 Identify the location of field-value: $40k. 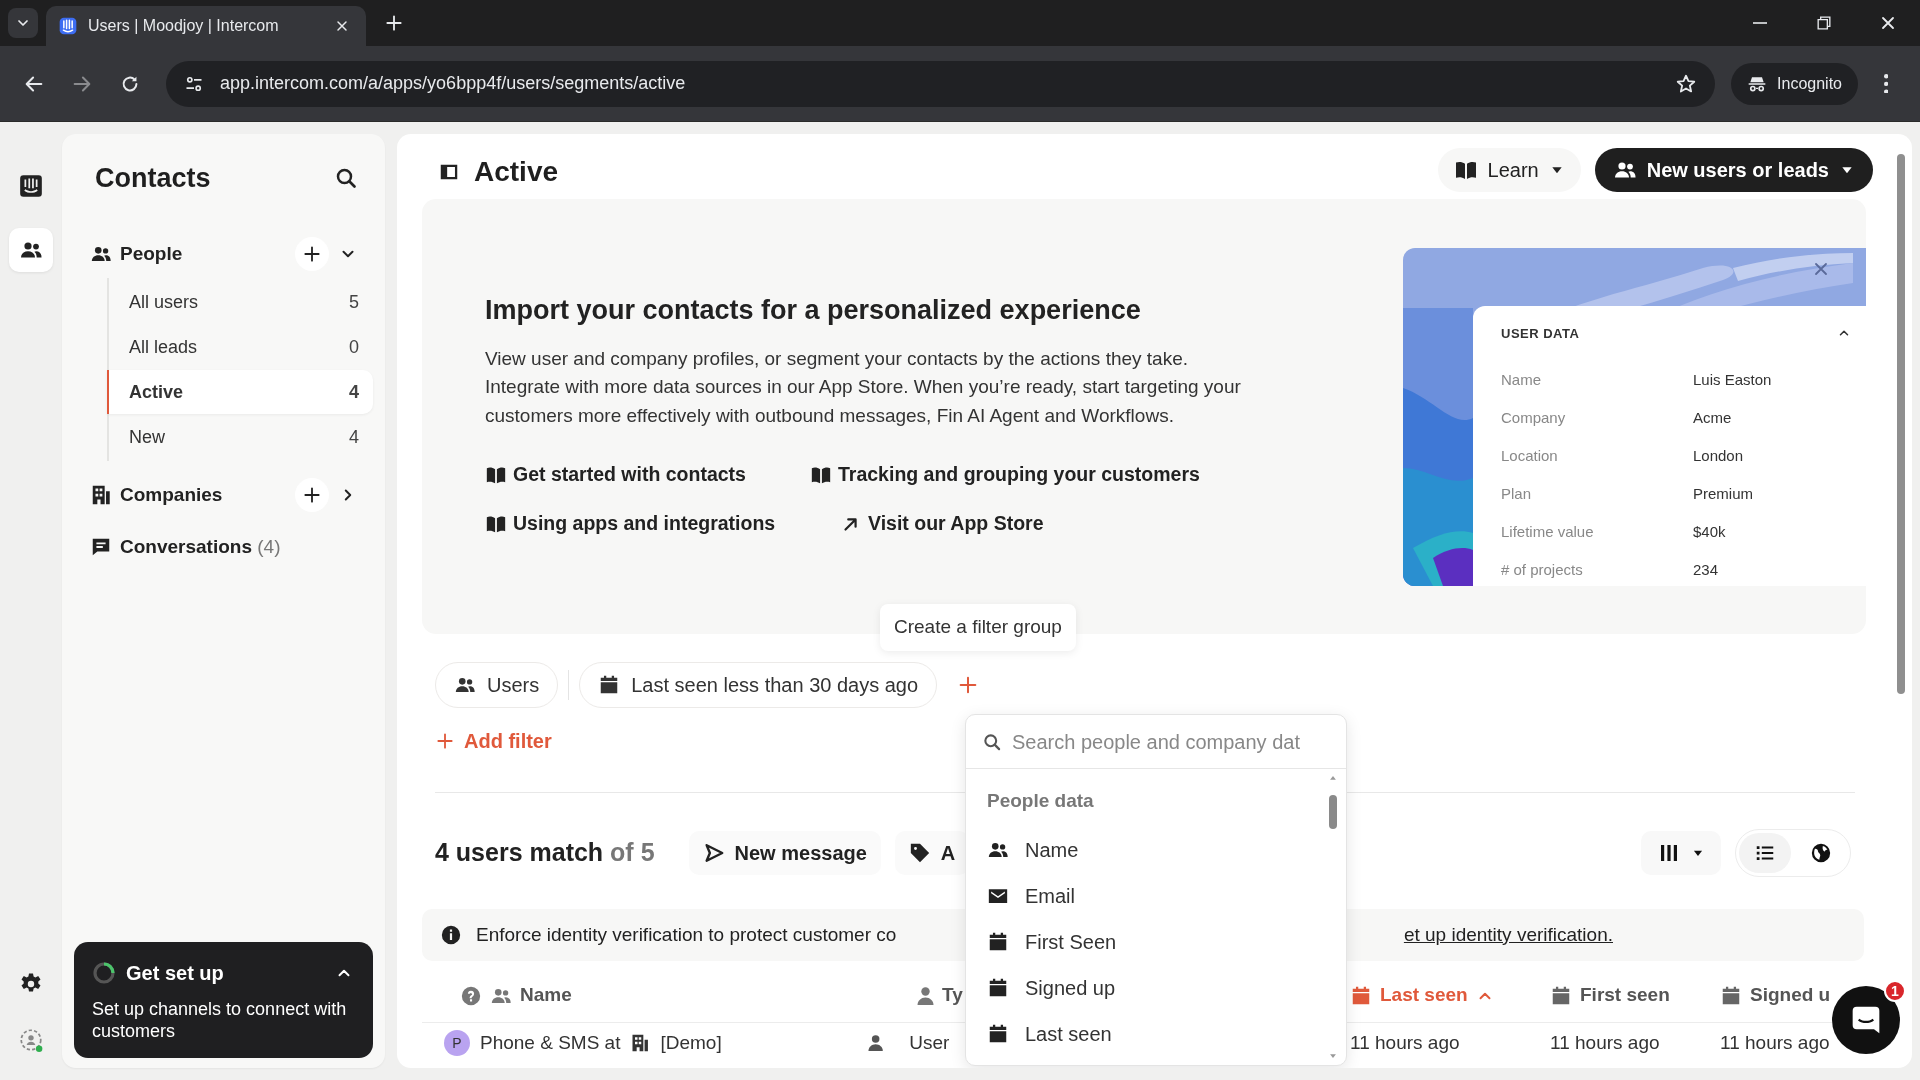
(1710, 531).